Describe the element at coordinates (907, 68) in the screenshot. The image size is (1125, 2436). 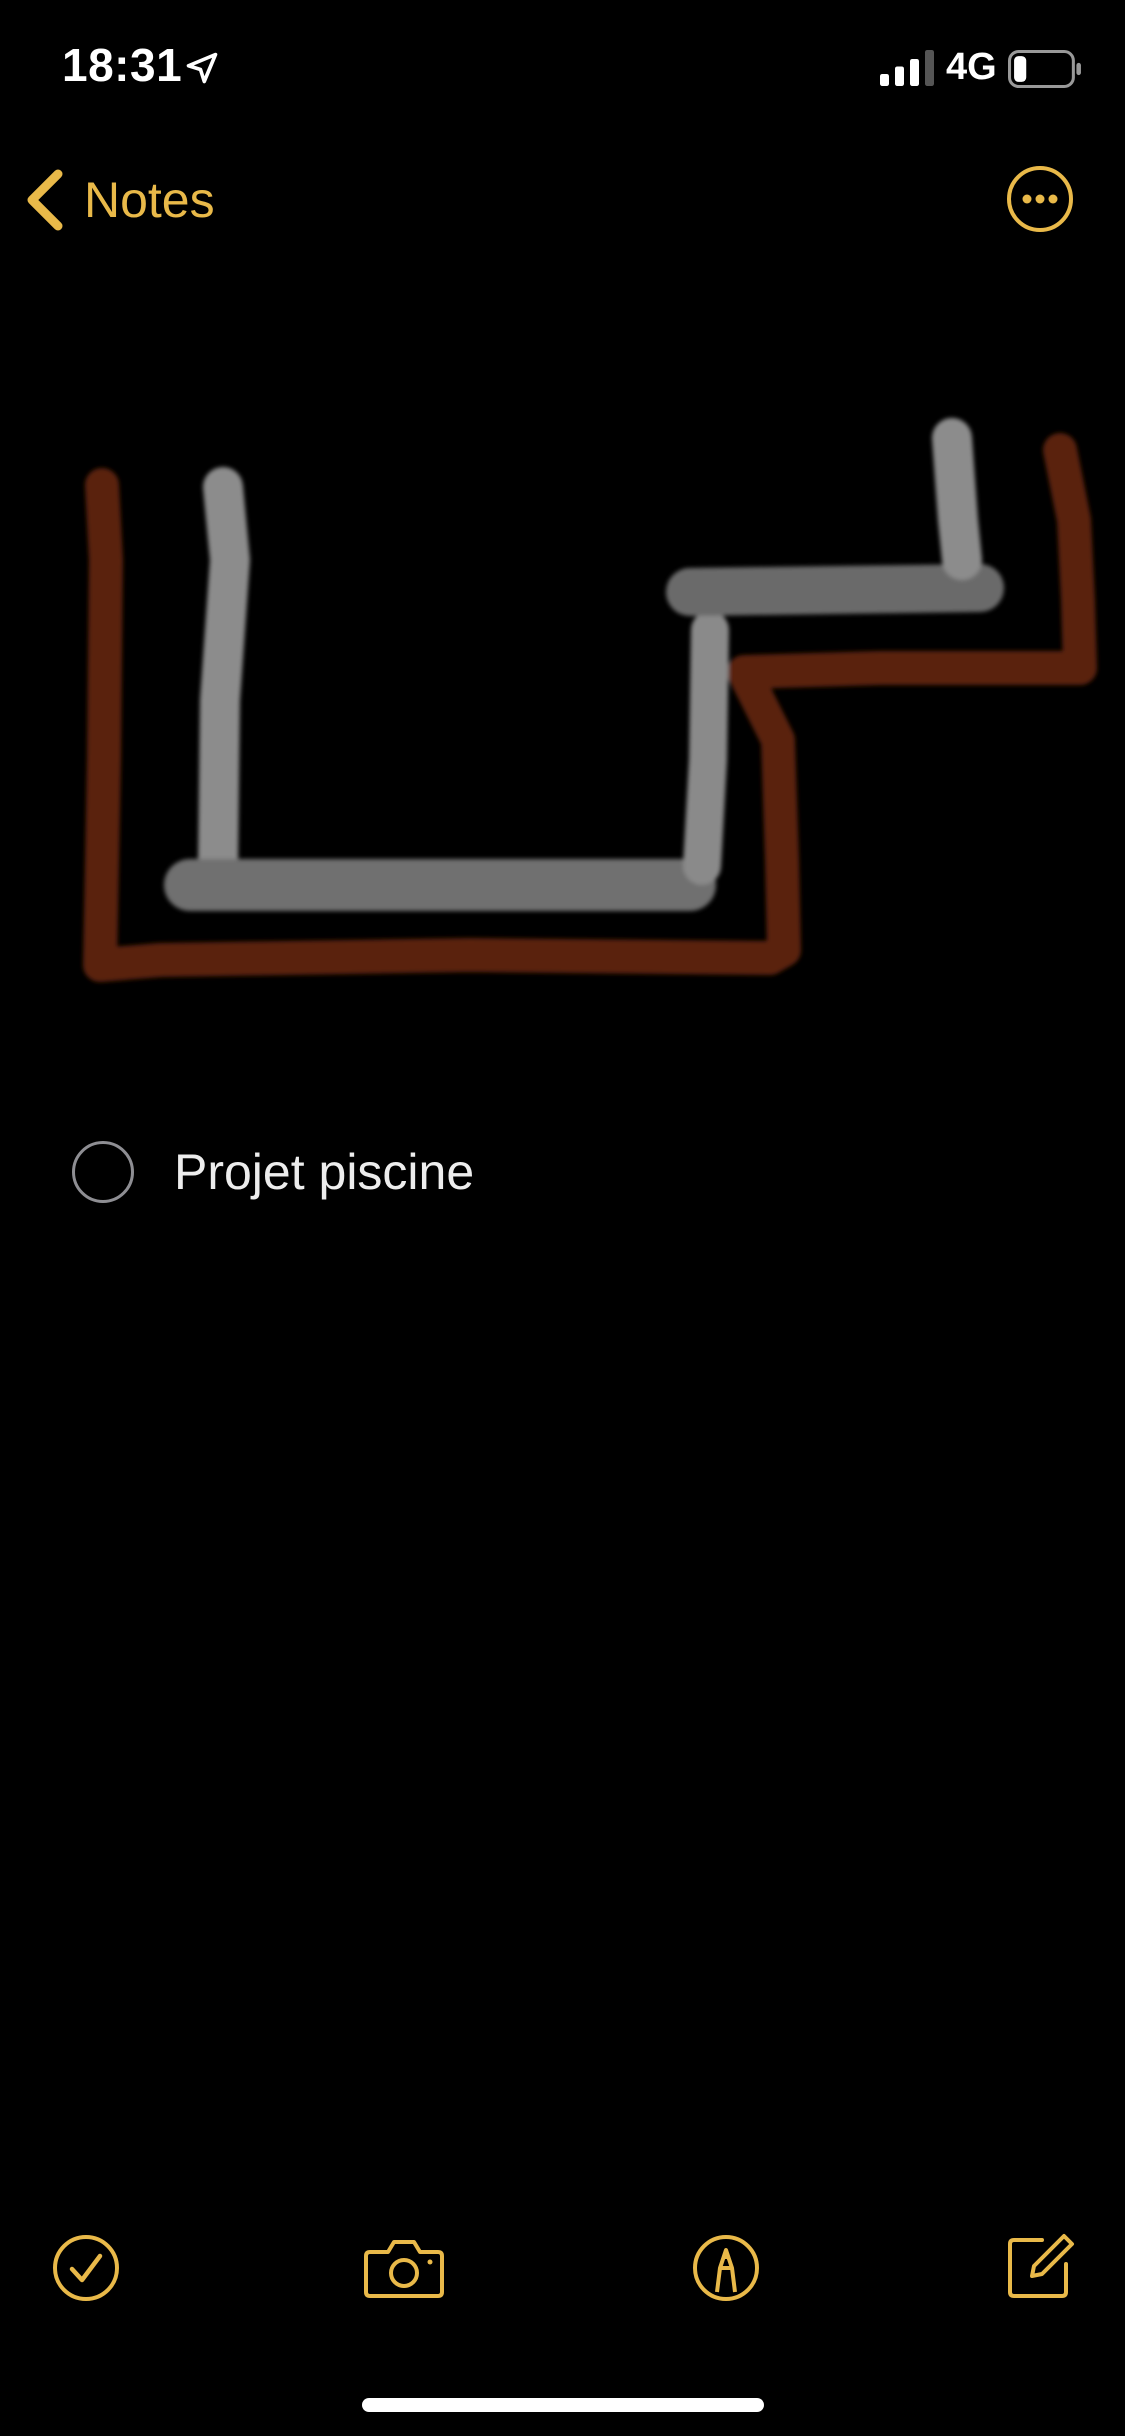
I see `cellular-signal-icon` at that location.